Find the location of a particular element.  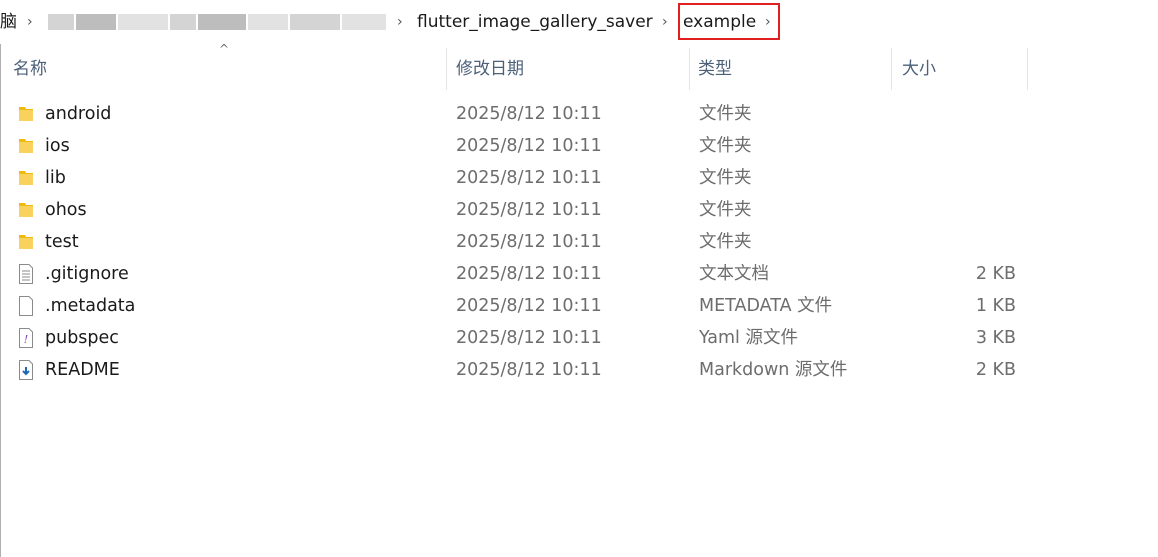

file-name: .gitignore is located at coordinates (87, 274).